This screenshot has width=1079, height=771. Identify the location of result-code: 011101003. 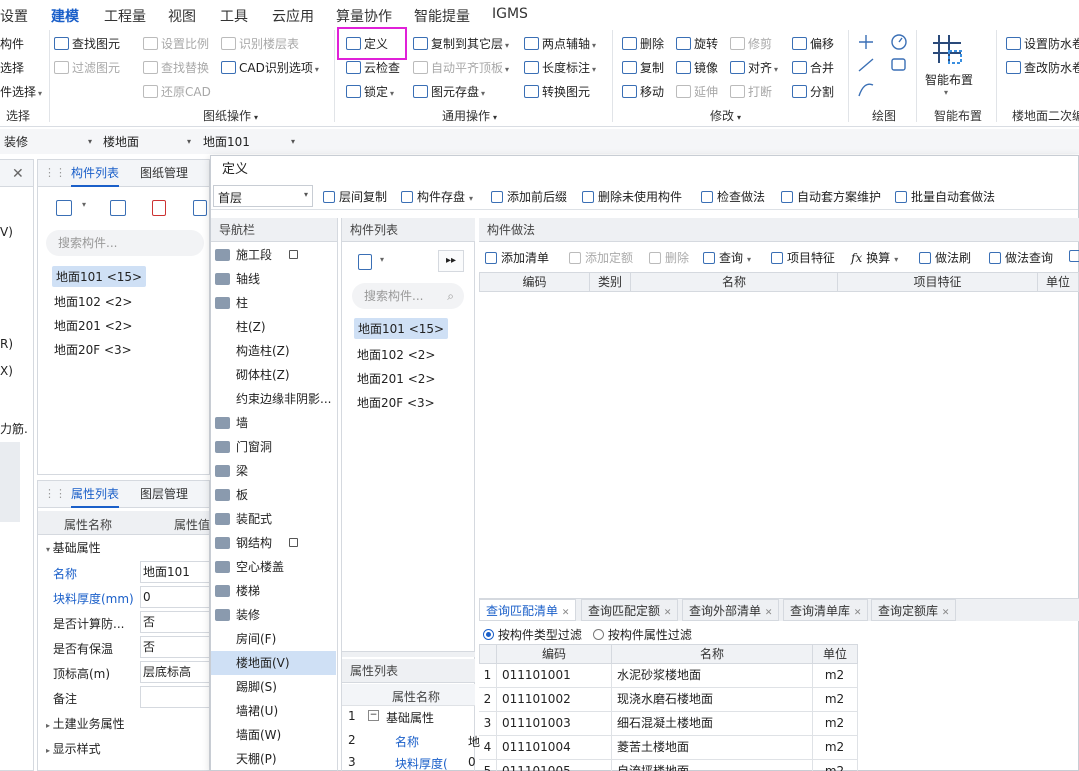
(554, 724).